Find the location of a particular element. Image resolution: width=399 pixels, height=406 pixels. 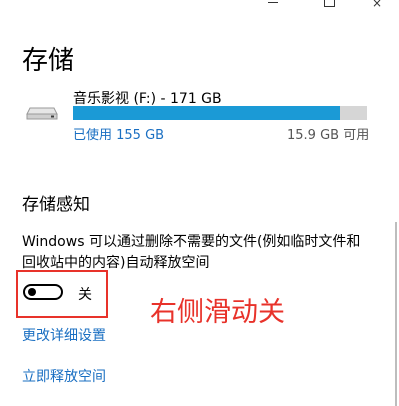

drive-usage-fill is located at coordinates (206, 113).